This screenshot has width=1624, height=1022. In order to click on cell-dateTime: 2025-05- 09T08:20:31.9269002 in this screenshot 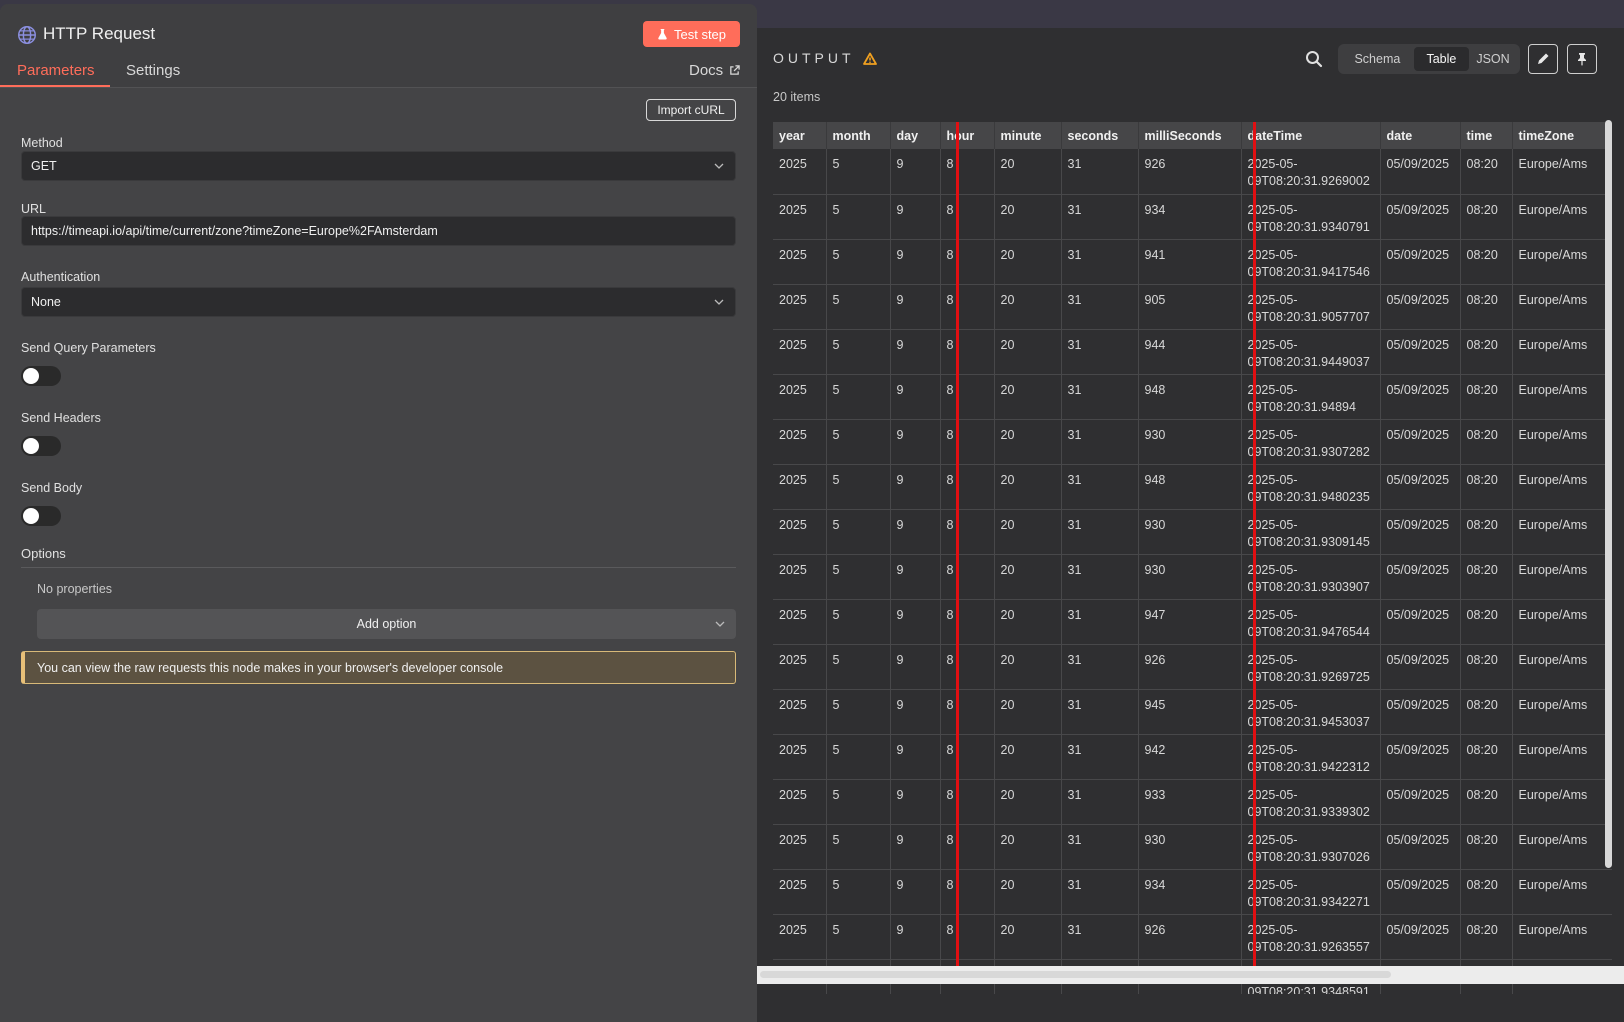, I will do `click(1311, 172)`.